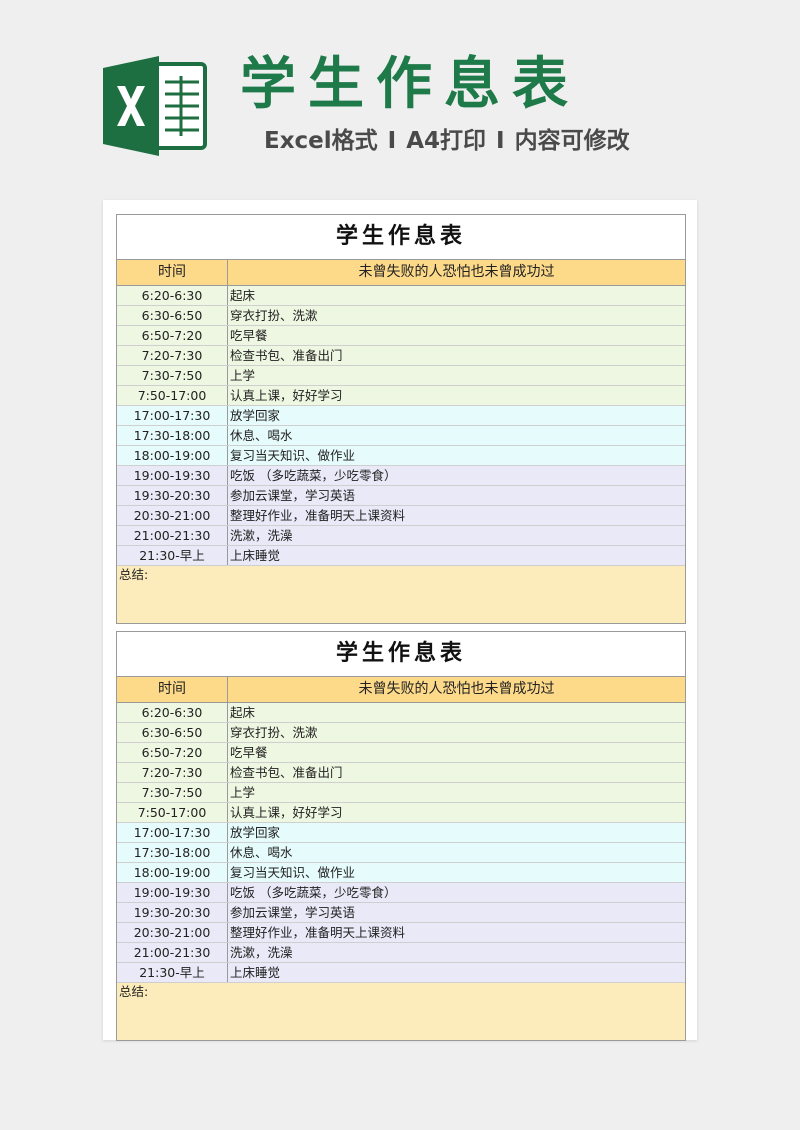 The width and height of the screenshot is (800, 1130). What do you see at coordinates (572, 141) in the screenshot?
I see `subtitle-editable: 内容可修改` at bounding box center [572, 141].